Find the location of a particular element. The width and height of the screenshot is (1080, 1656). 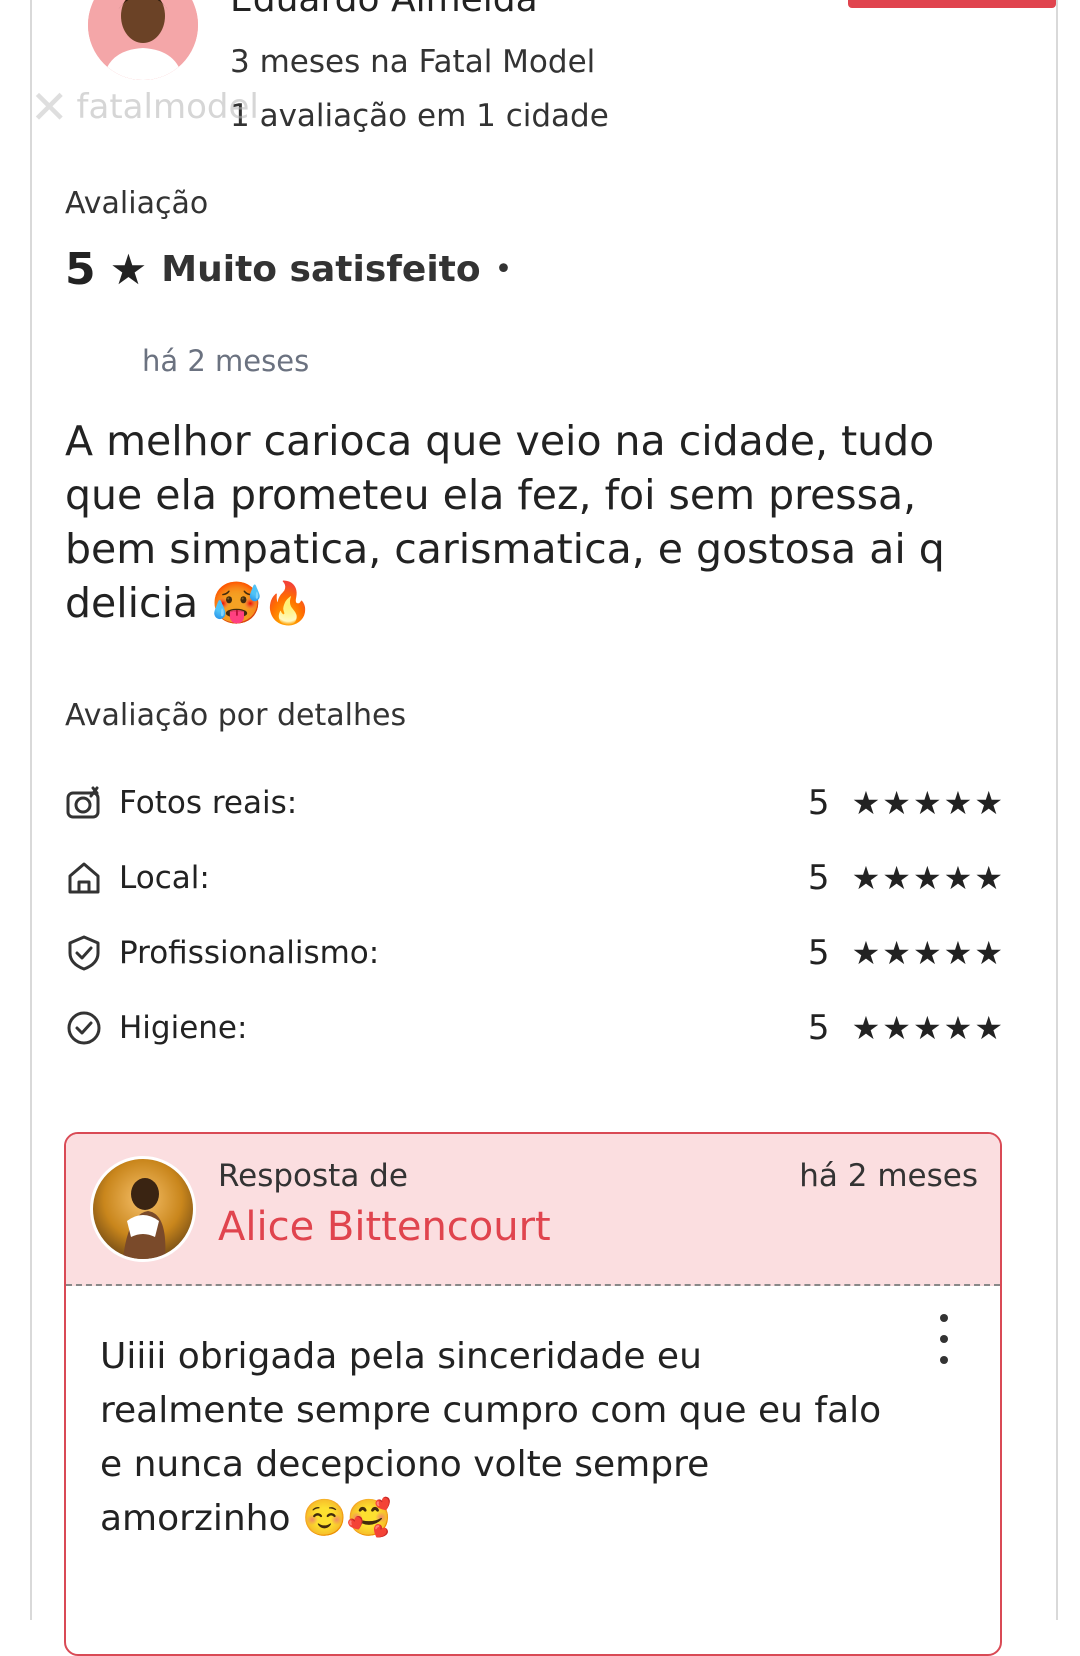

reply-from-label: Resposta de is located at coordinates (313, 1176).